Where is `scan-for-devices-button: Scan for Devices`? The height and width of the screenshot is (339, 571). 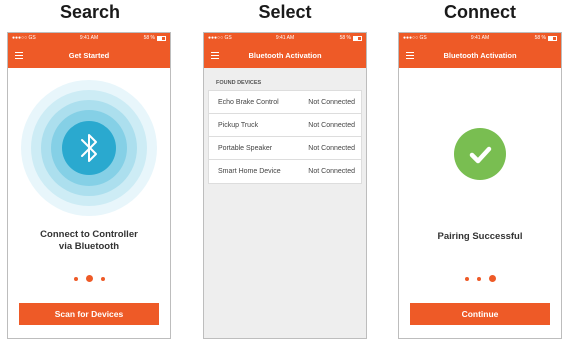 scan-for-devices-button: Scan for Devices is located at coordinates (89, 314).